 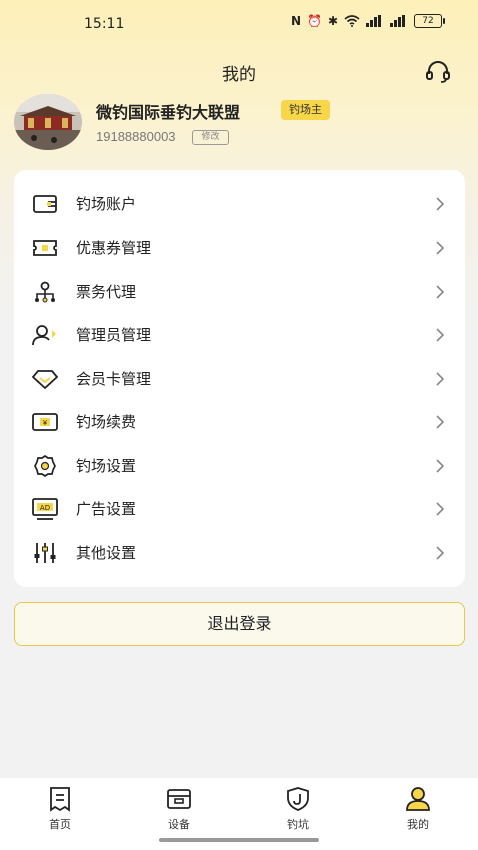 I want to click on menu-item-membership: 会员卡管理, so click(x=239, y=378).